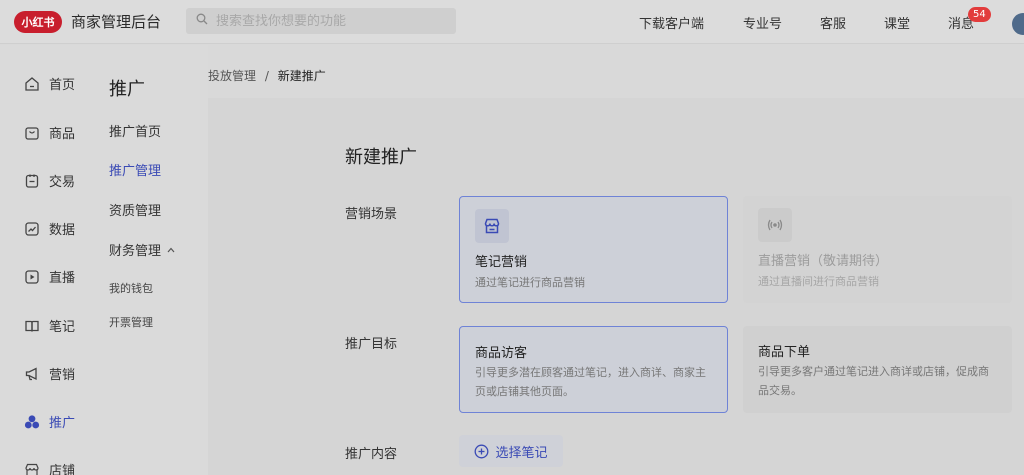  I want to click on broadcast-icon, so click(775, 225).